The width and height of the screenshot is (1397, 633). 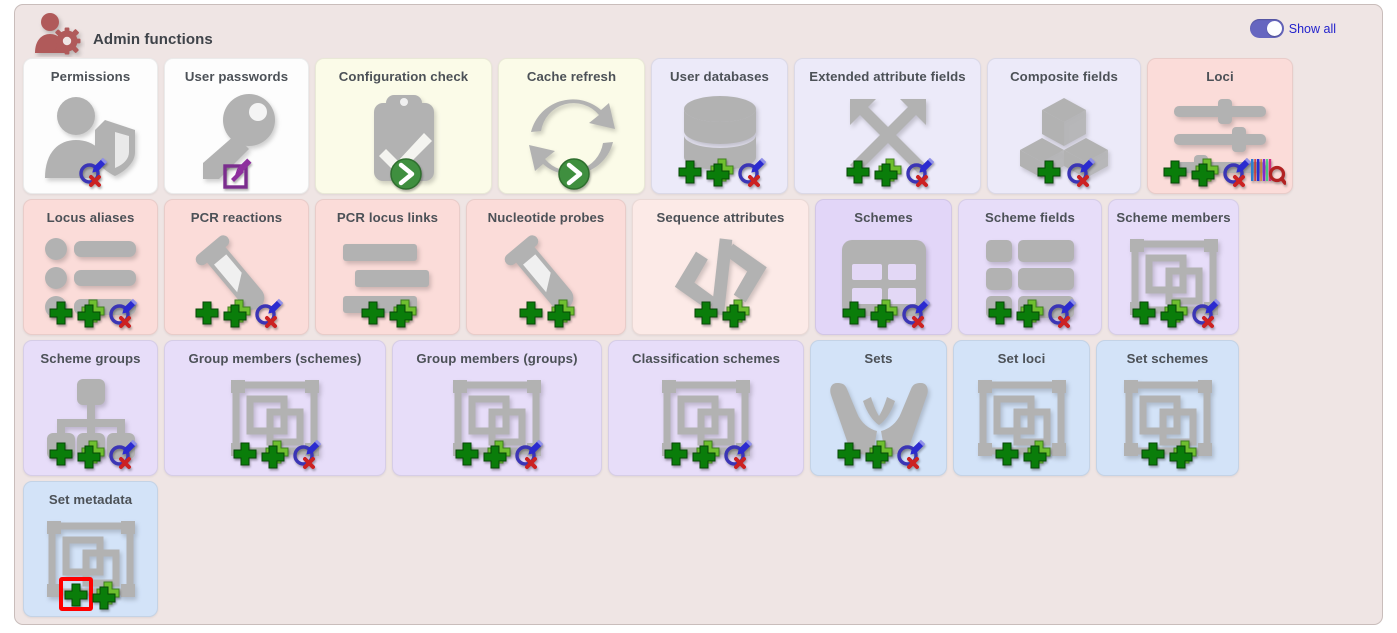 What do you see at coordinates (90, 76) in the screenshot?
I see `card-title: Permissions` at bounding box center [90, 76].